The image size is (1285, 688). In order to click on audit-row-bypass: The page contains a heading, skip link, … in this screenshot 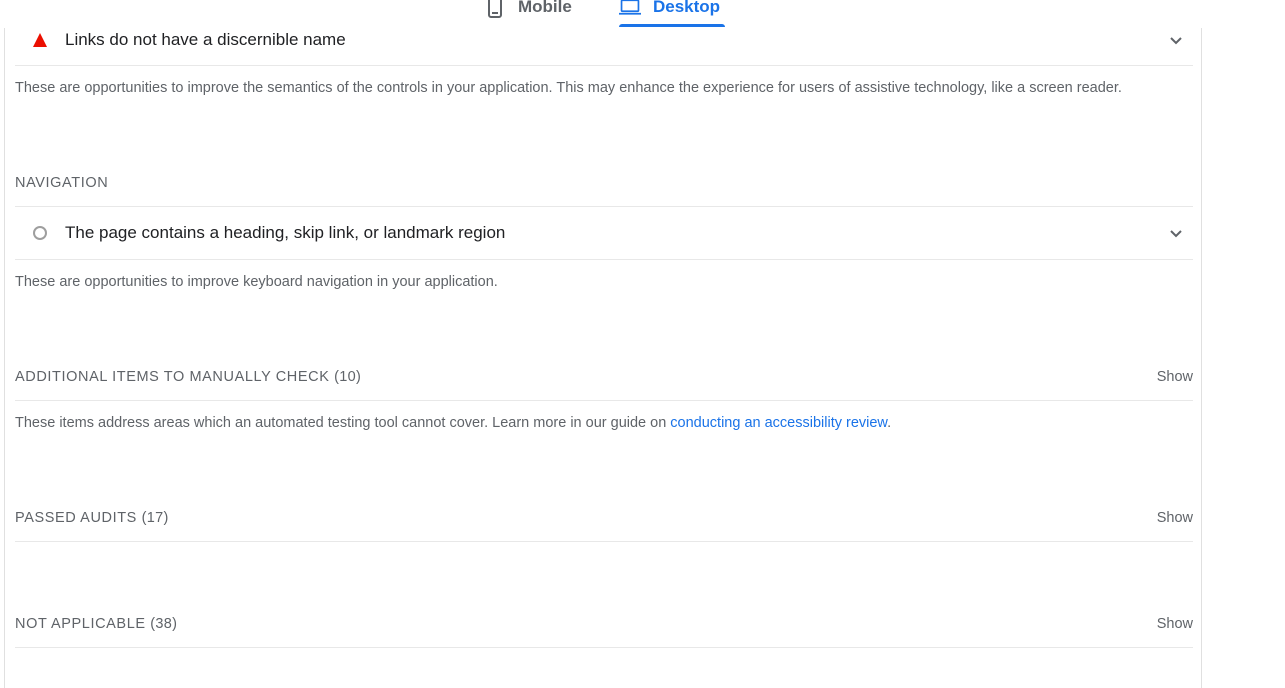, I will do `click(604, 233)`.